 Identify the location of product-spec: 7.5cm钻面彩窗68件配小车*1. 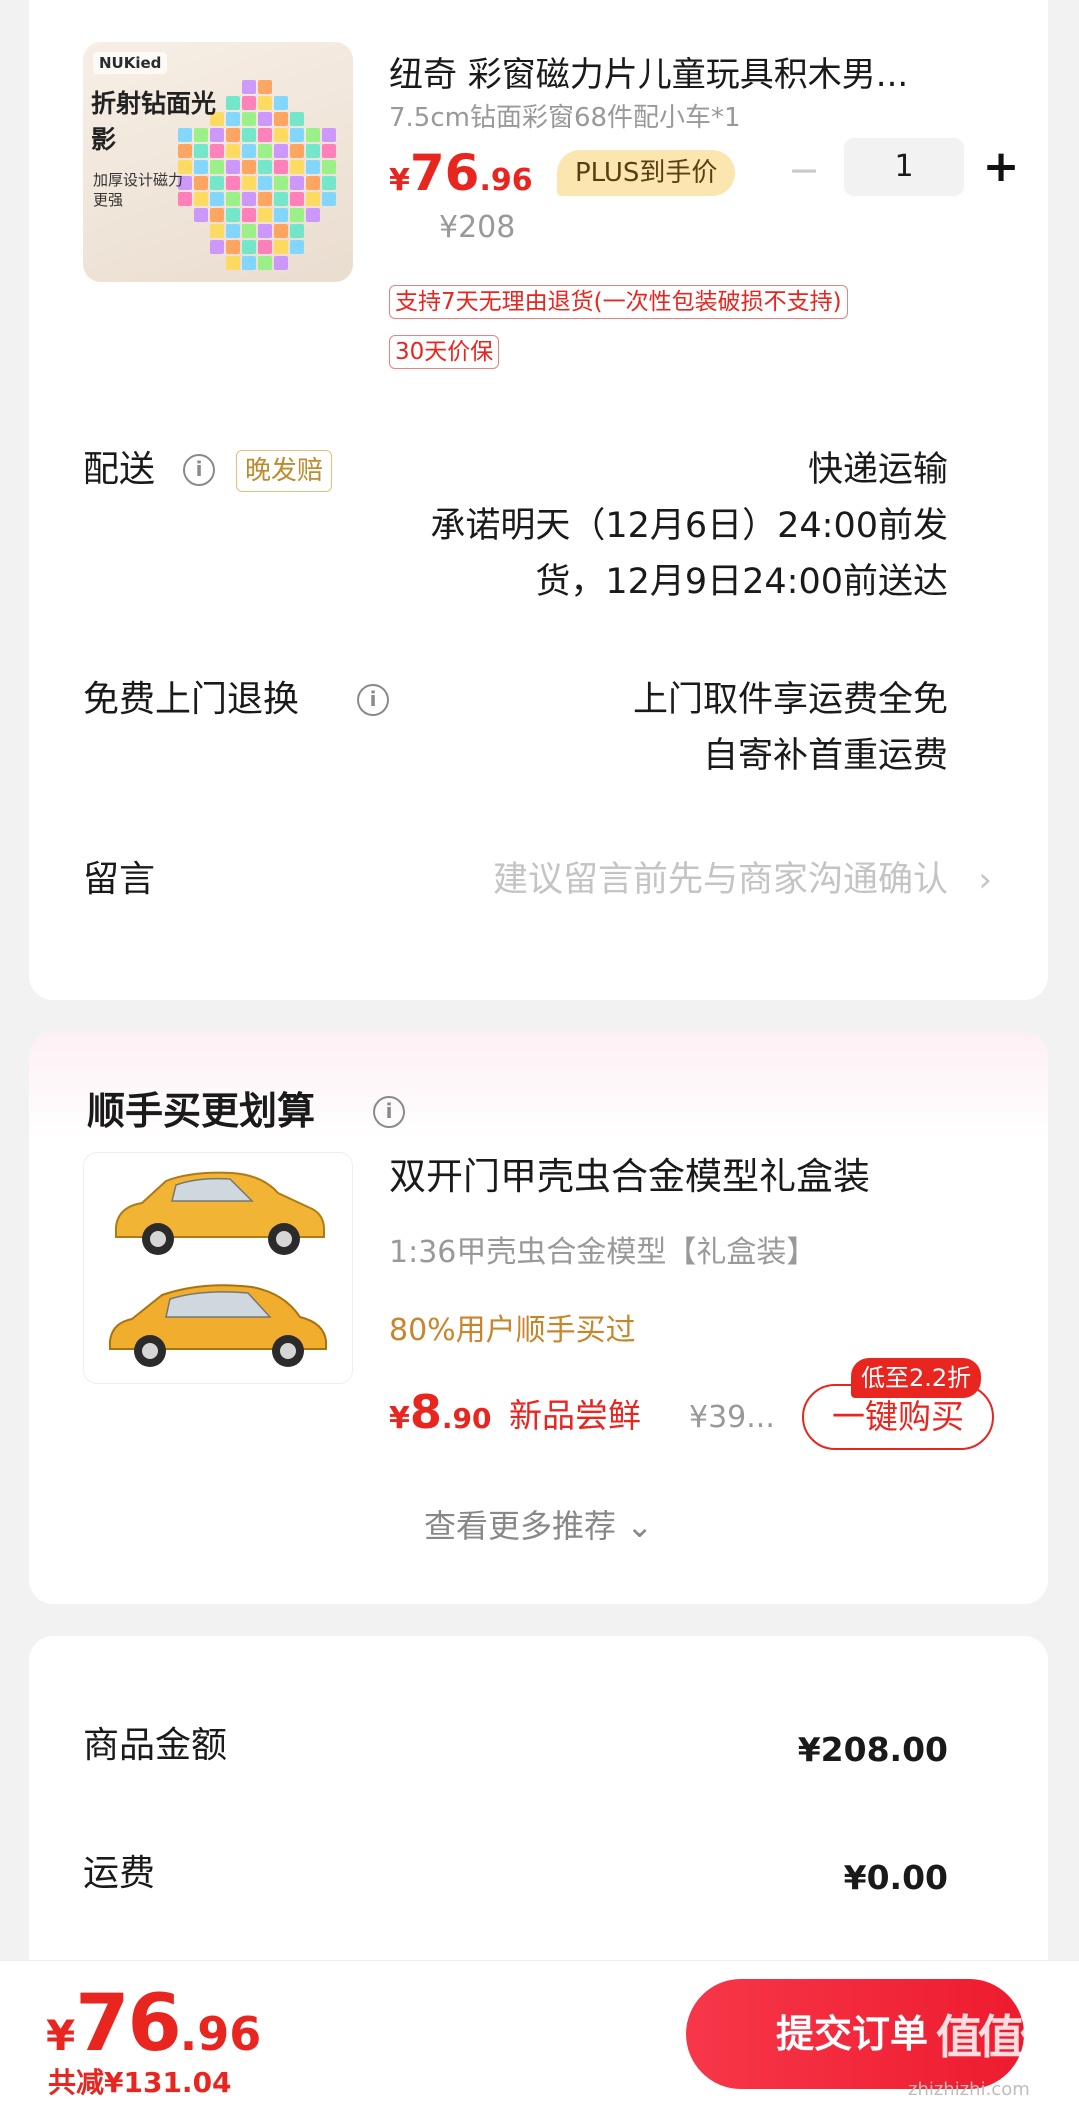
(565, 118).